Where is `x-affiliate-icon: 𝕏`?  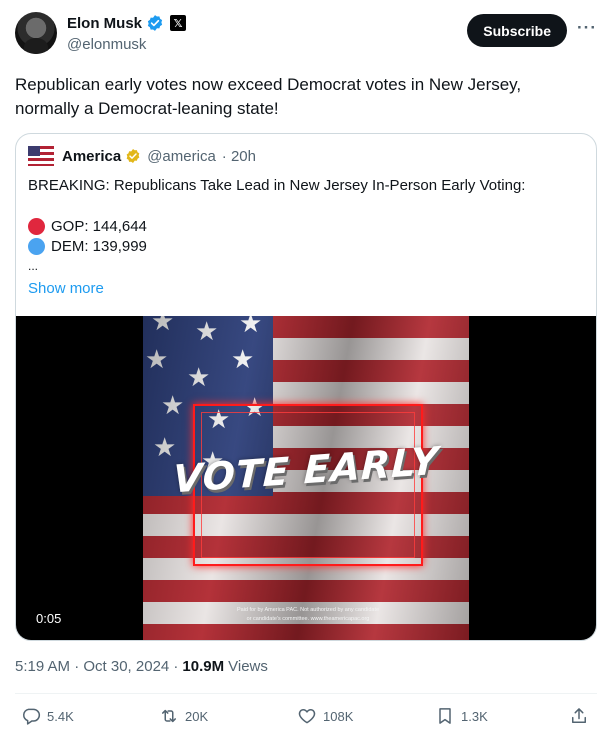 x-affiliate-icon: 𝕏 is located at coordinates (178, 23).